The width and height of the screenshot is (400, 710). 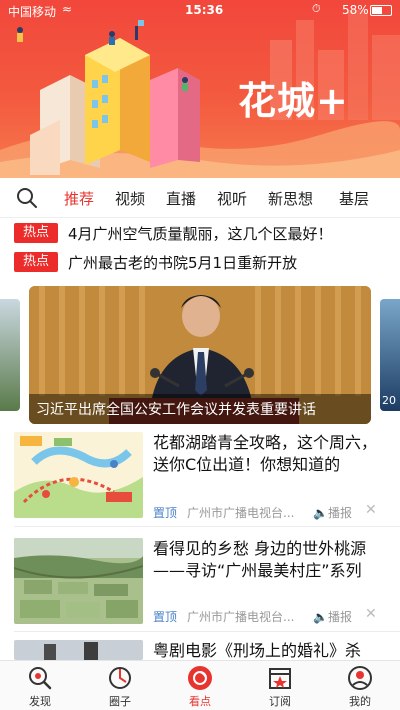 What do you see at coordinates (269, 560) in the screenshot?
I see `news-title: 看得见的乡愁 身边的世外桃源——寻访“广州最美村庄”系列` at bounding box center [269, 560].